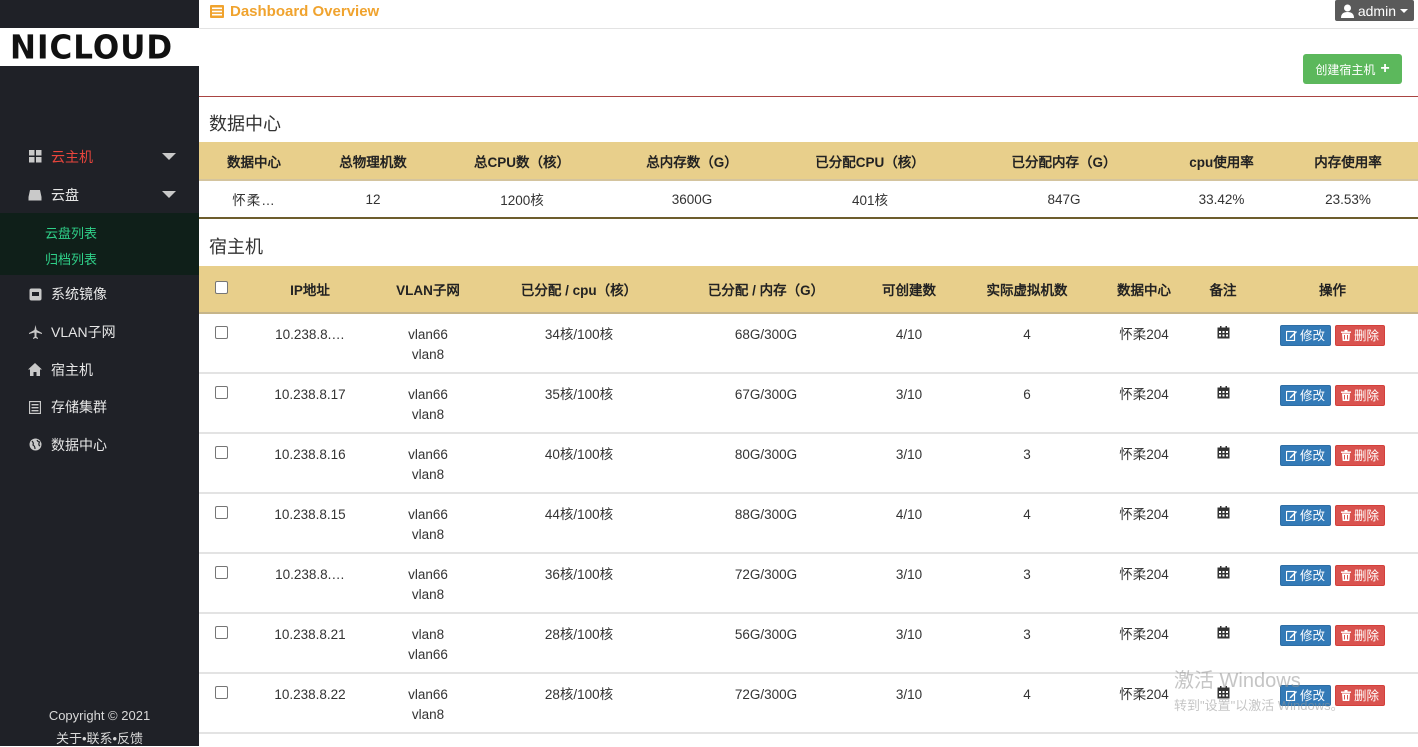  Describe the element at coordinates (1347, 11) in the screenshot. I see `user-icon` at that location.